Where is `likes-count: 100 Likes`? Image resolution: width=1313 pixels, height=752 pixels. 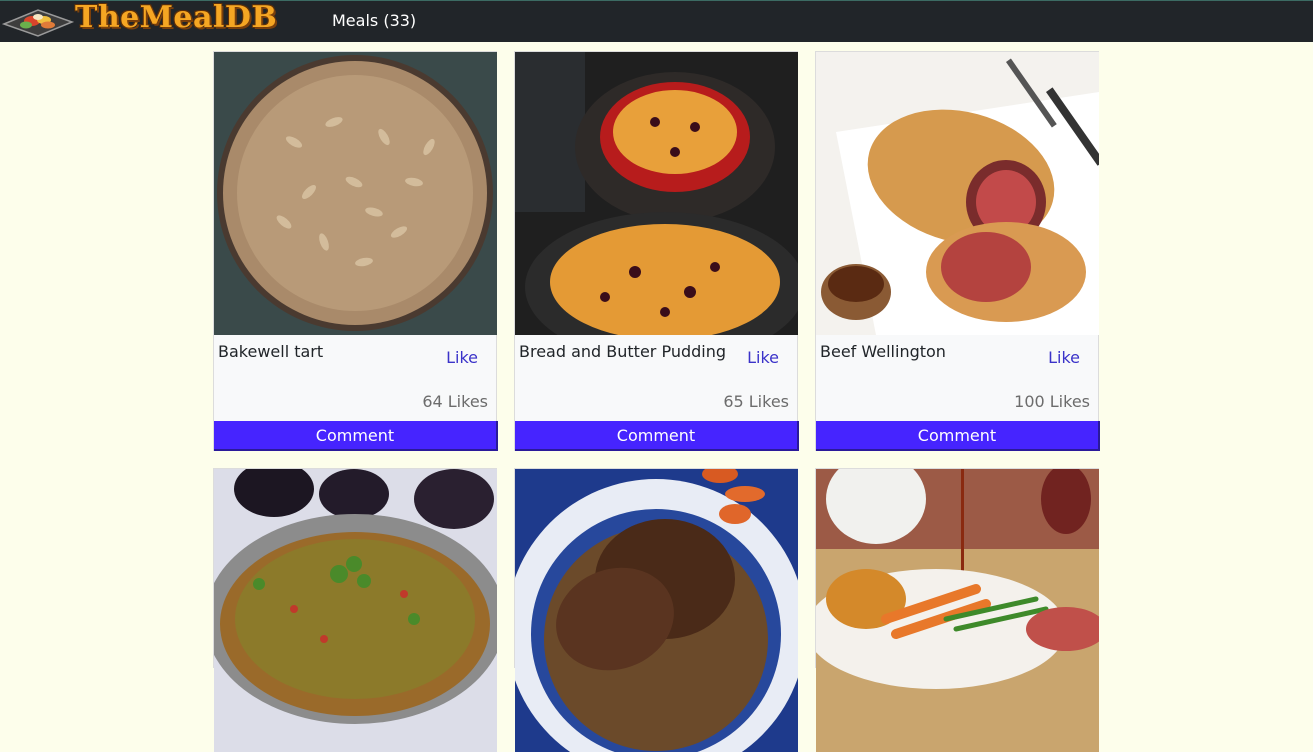
likes-count: 100 Likes is located at coordinates (1052, 401).